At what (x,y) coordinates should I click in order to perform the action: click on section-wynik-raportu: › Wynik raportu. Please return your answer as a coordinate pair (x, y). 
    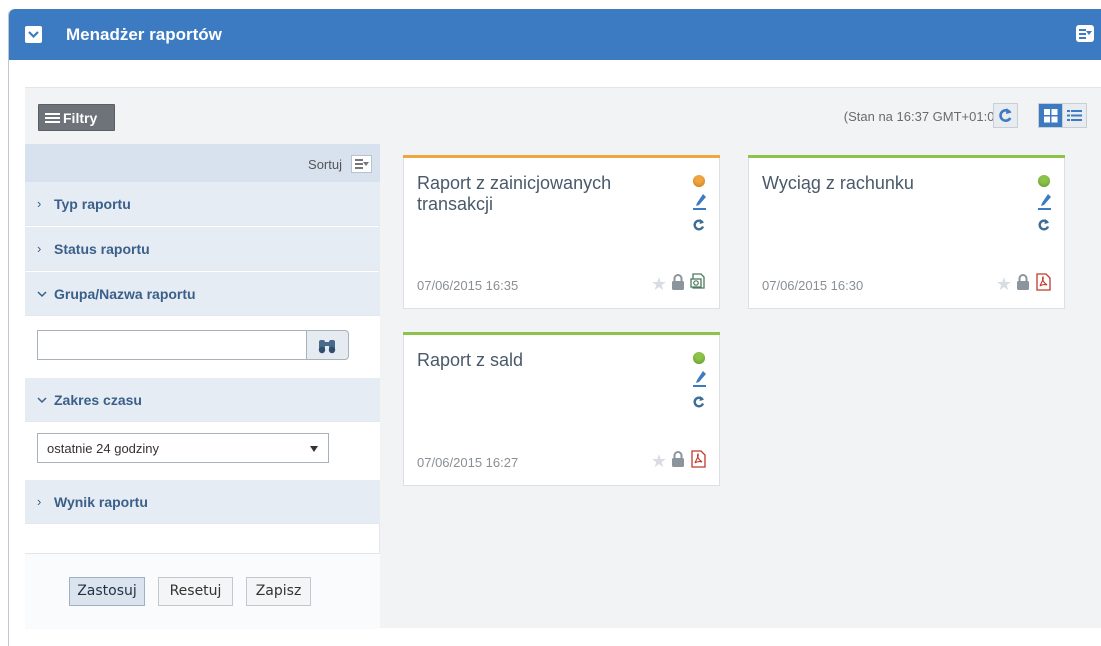
    Looking at the image, I should click on (202, 502).